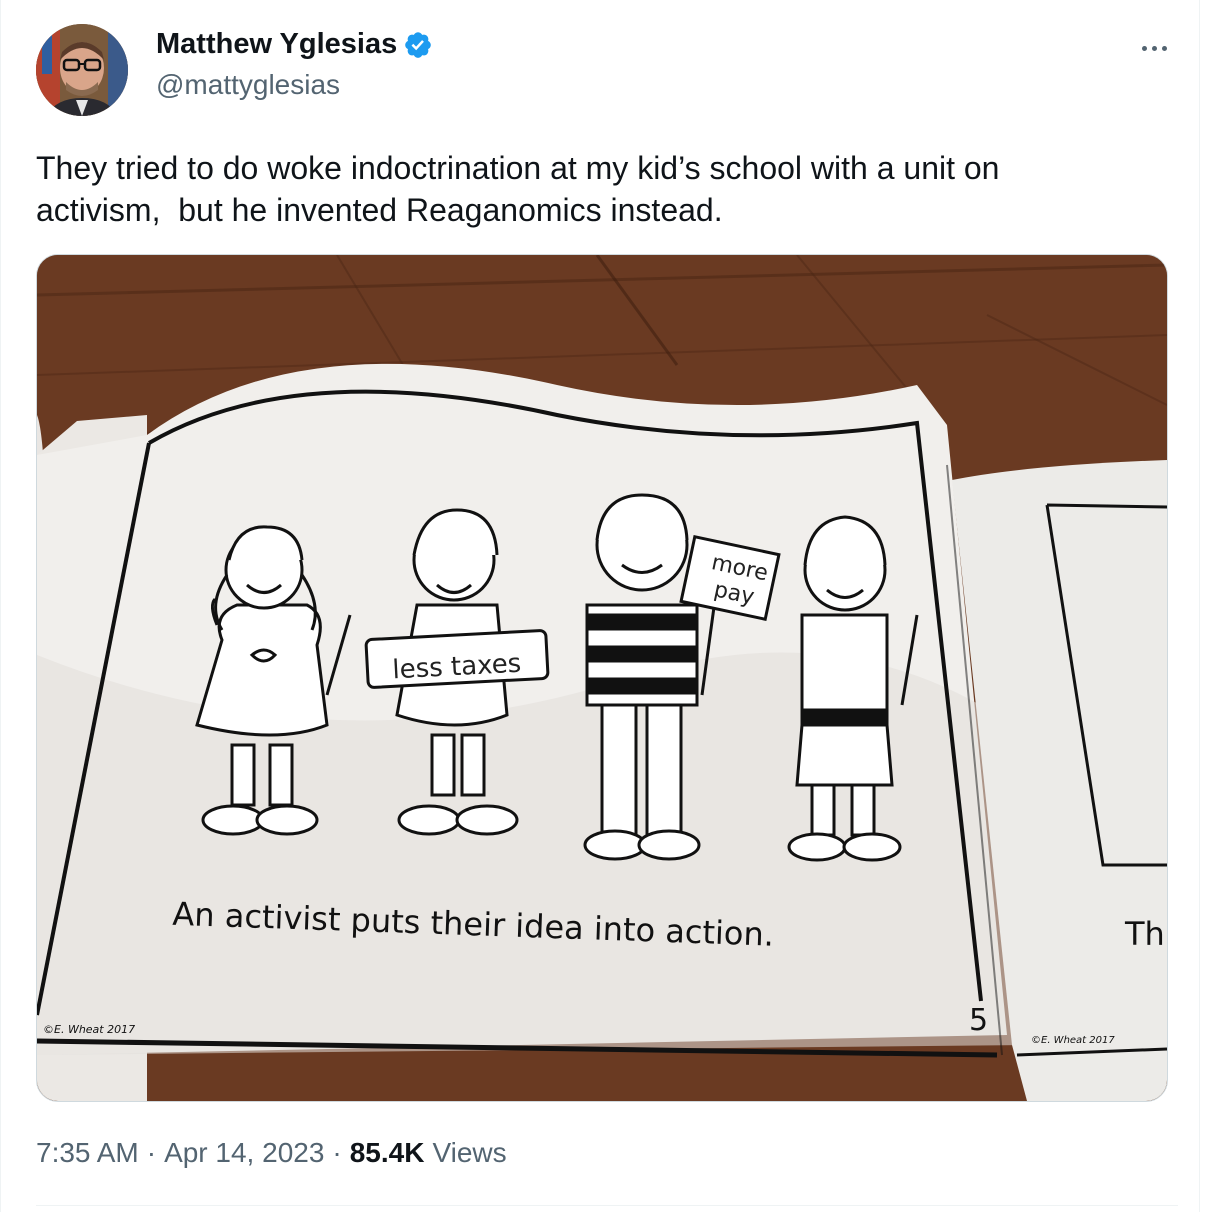  Describe the element at coordinates (607, 1205) in the screenshot. I see `bottom-divider` at that location.